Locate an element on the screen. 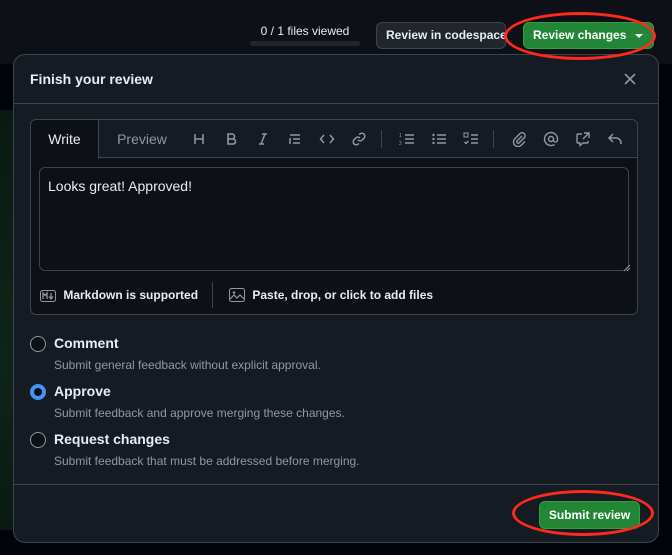 This screenshot has width=672, height=555. submit-review-button: Submit review is located at coordinates (589, 515).